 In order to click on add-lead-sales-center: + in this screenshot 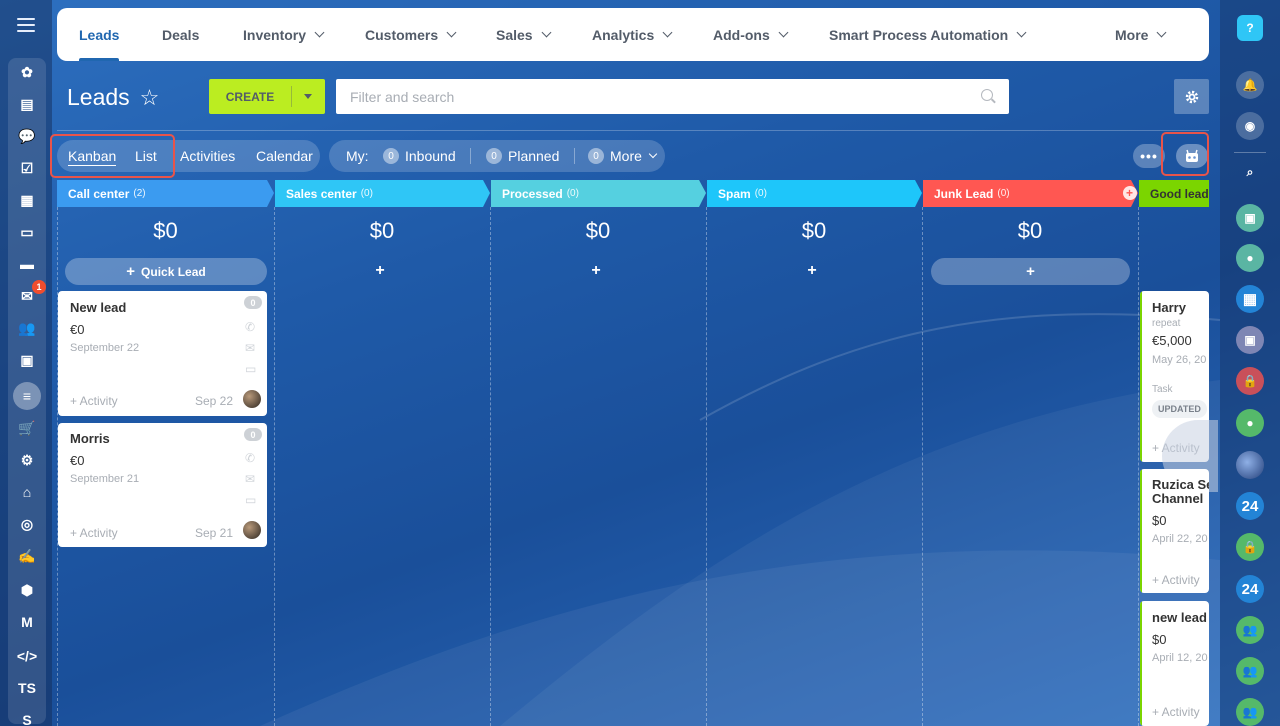, I will do `click(380, 271)`.